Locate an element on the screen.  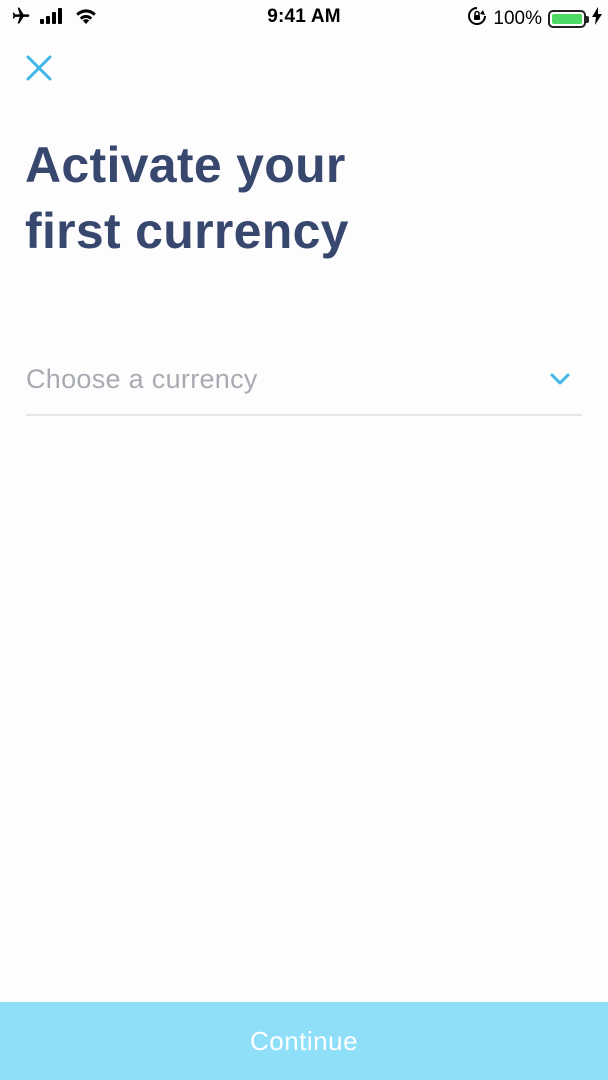
page-title-line-2: first currency is located at coordinates (187, 231).